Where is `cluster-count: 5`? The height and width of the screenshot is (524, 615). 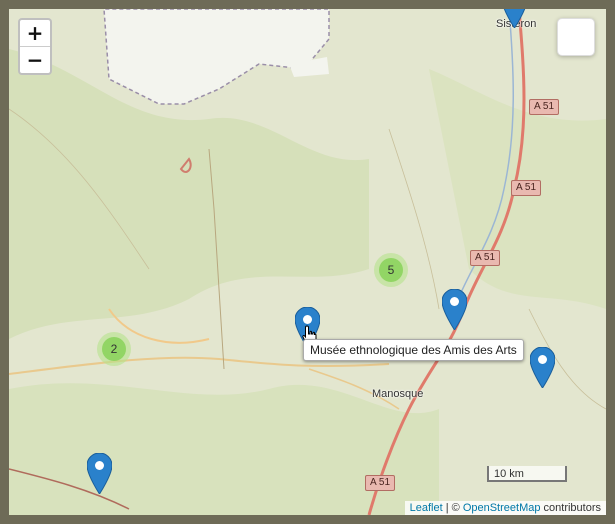 cluster-count: 5 is located at coordinates (391, 270).